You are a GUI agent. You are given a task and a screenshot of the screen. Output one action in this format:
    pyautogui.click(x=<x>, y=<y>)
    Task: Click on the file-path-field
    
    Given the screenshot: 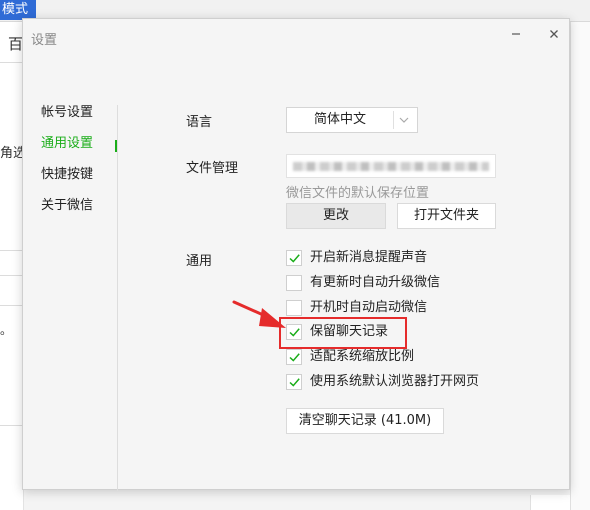 What is the action you would take?
    pyautogui.click(x=391, y=166)
    